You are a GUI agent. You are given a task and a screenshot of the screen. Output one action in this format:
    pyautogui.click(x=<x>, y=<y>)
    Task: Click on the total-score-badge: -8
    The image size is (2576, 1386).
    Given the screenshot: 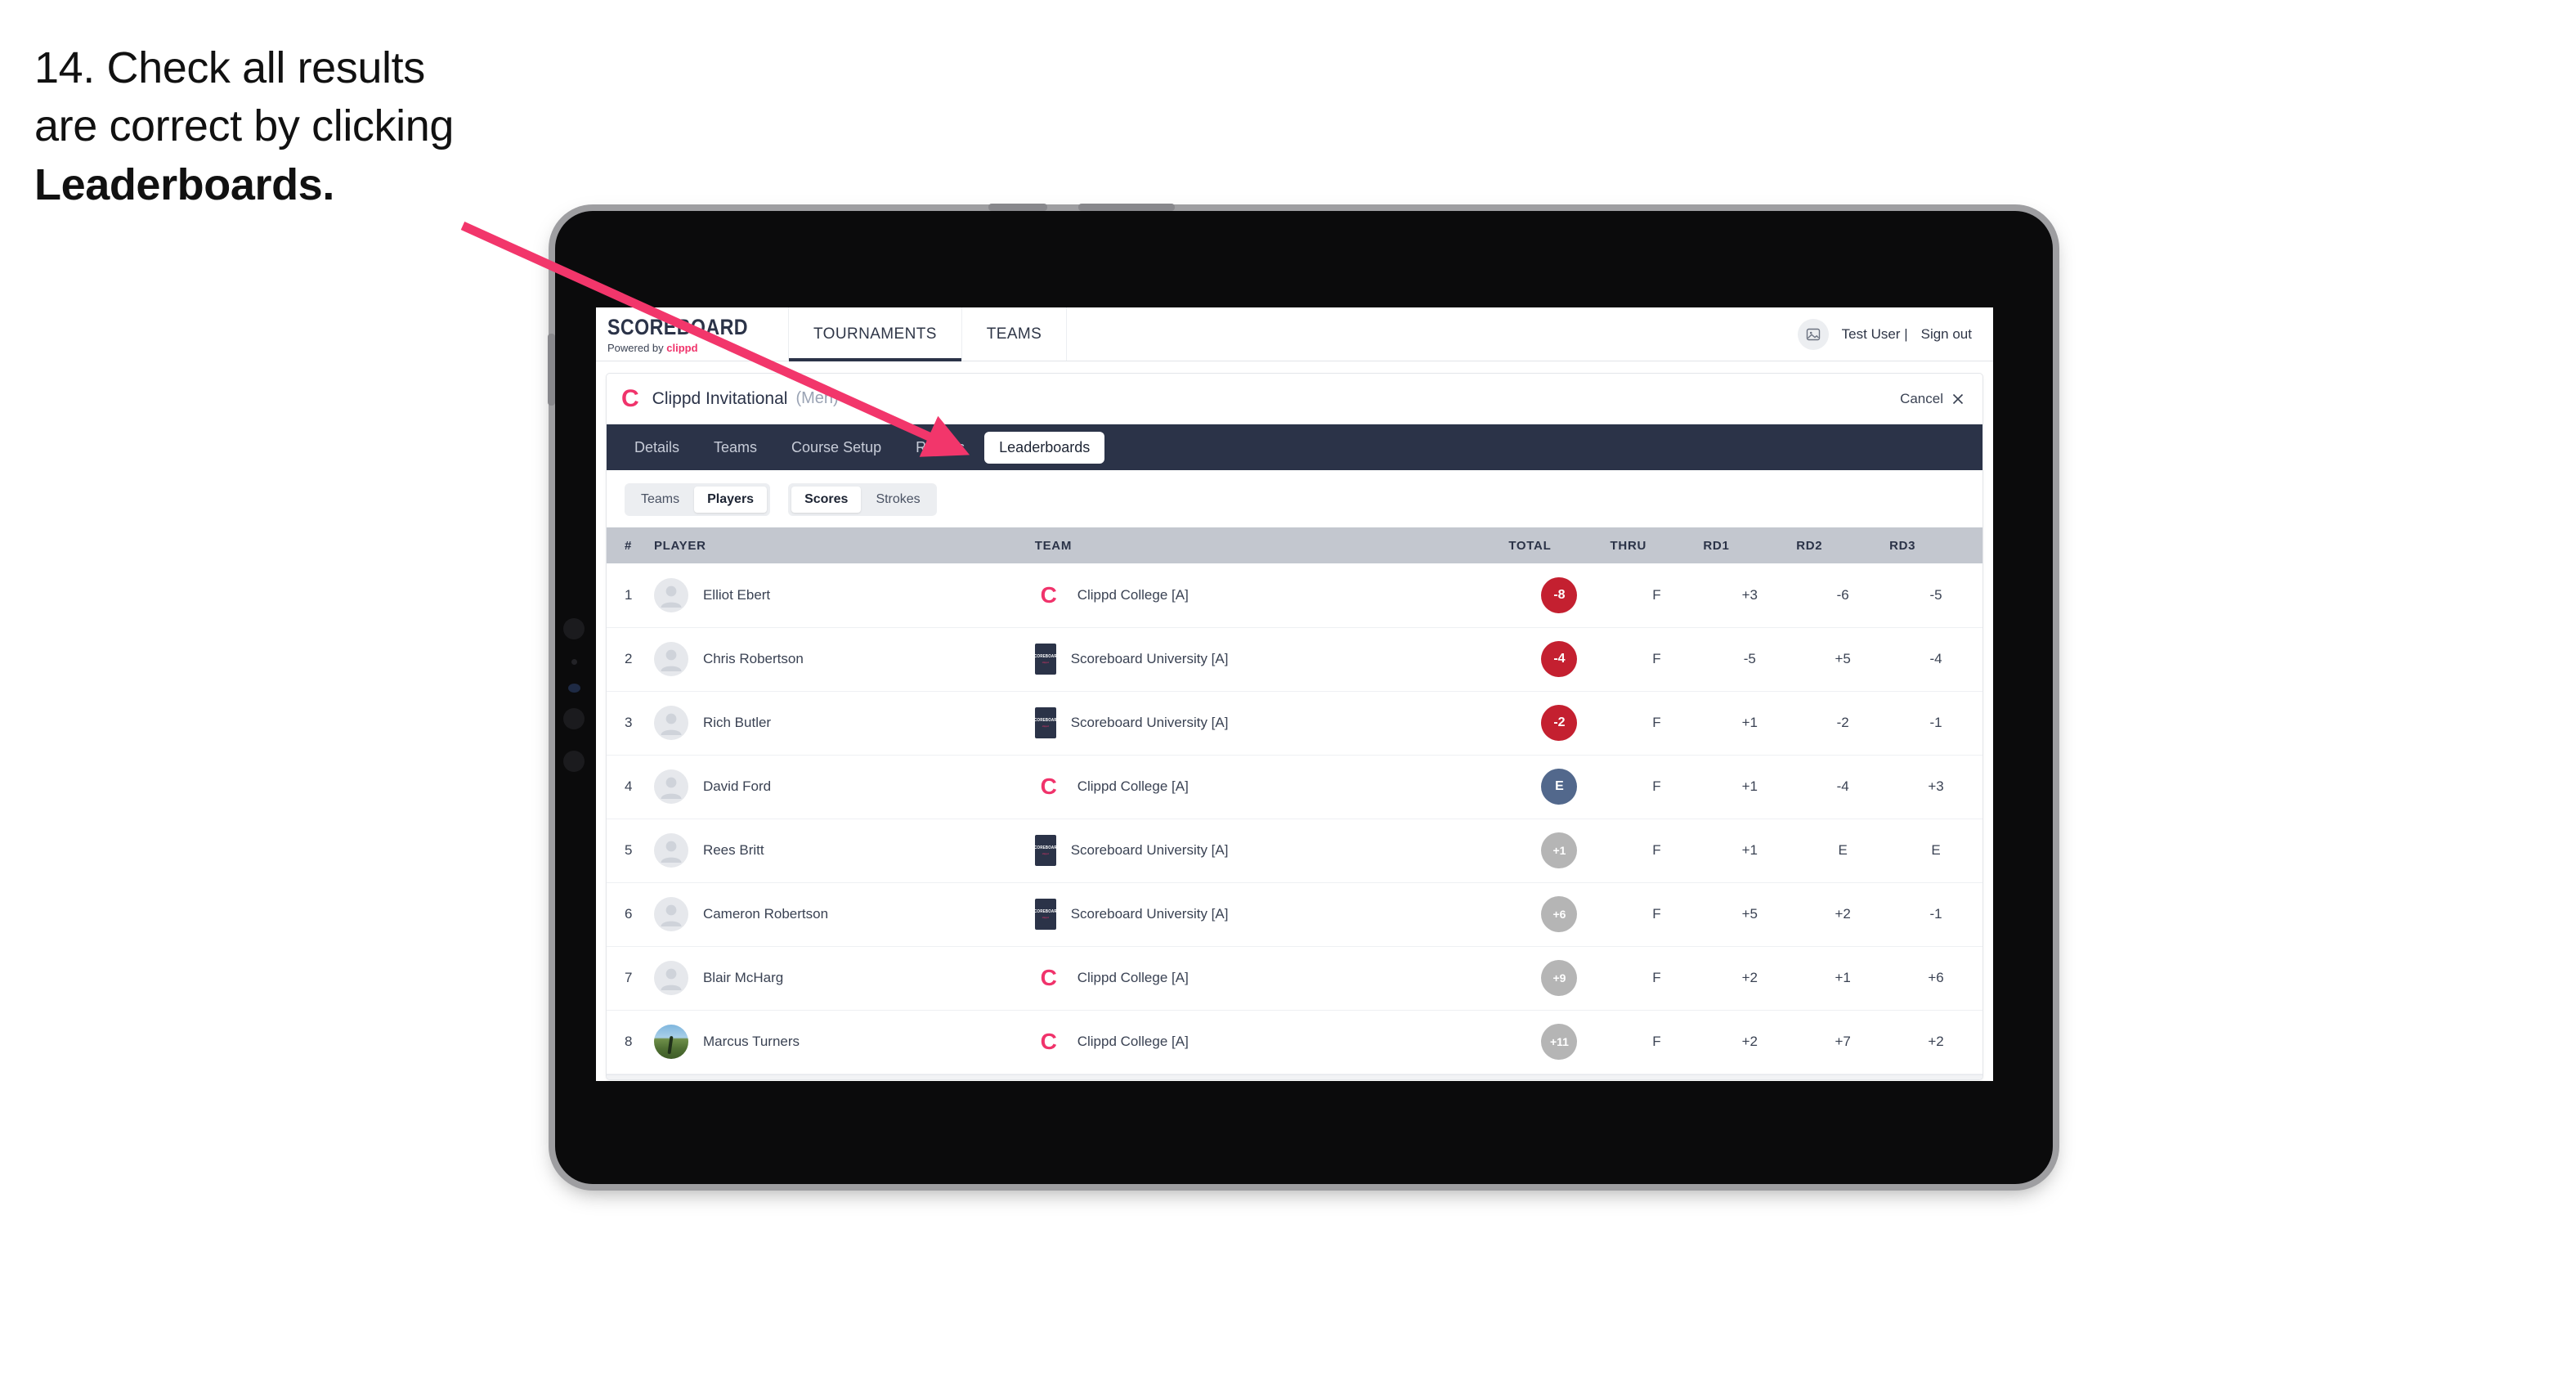 What is the action you would take?
    pyautogui.click(x=1559, y=594)
    